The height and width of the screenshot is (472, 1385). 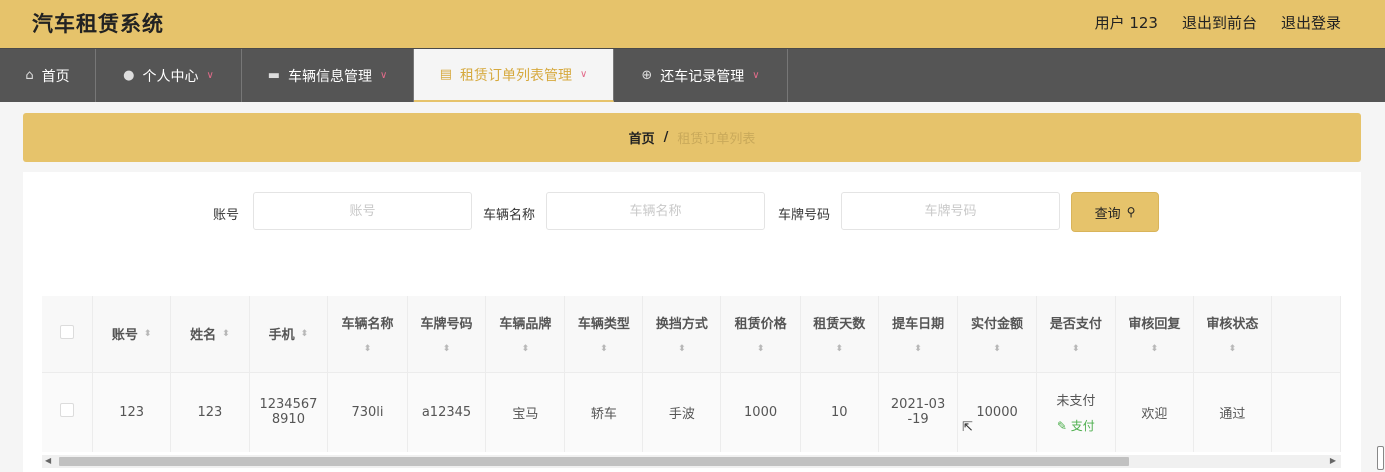 I want to click on column-header: 车辆类型 ⬍, so click(x=604, y=334).